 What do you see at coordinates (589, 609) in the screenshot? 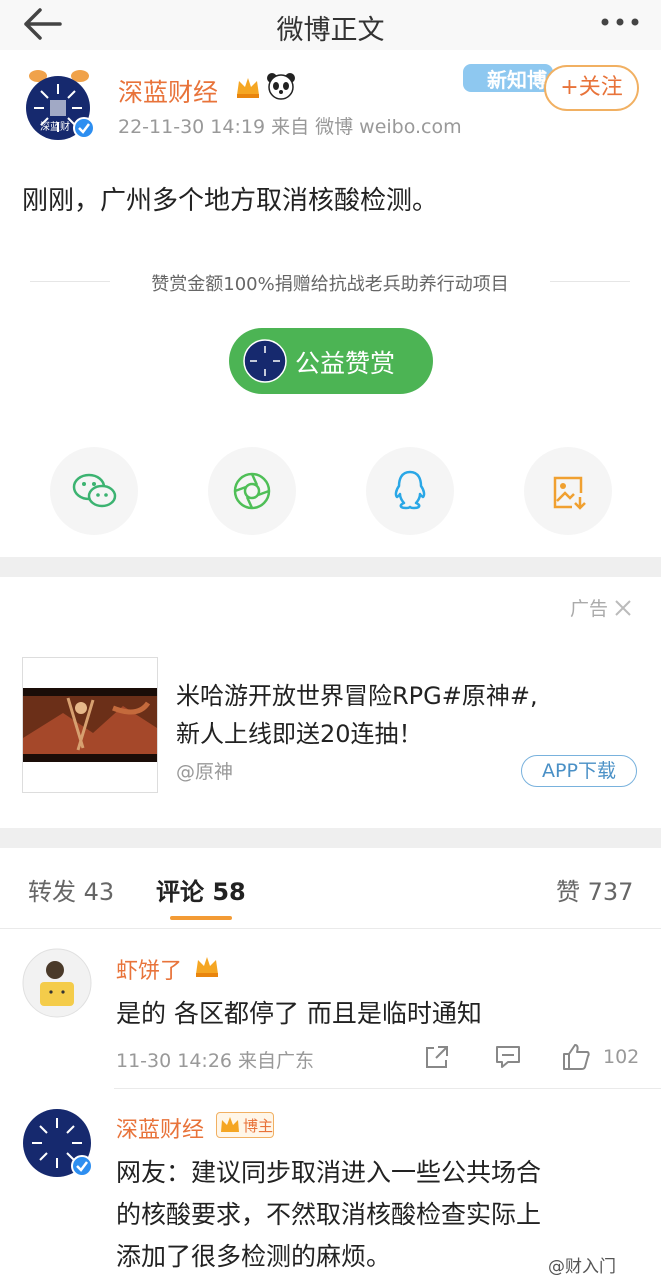
I see `ad-label-text: 广告` at bounding box center [589, 609].